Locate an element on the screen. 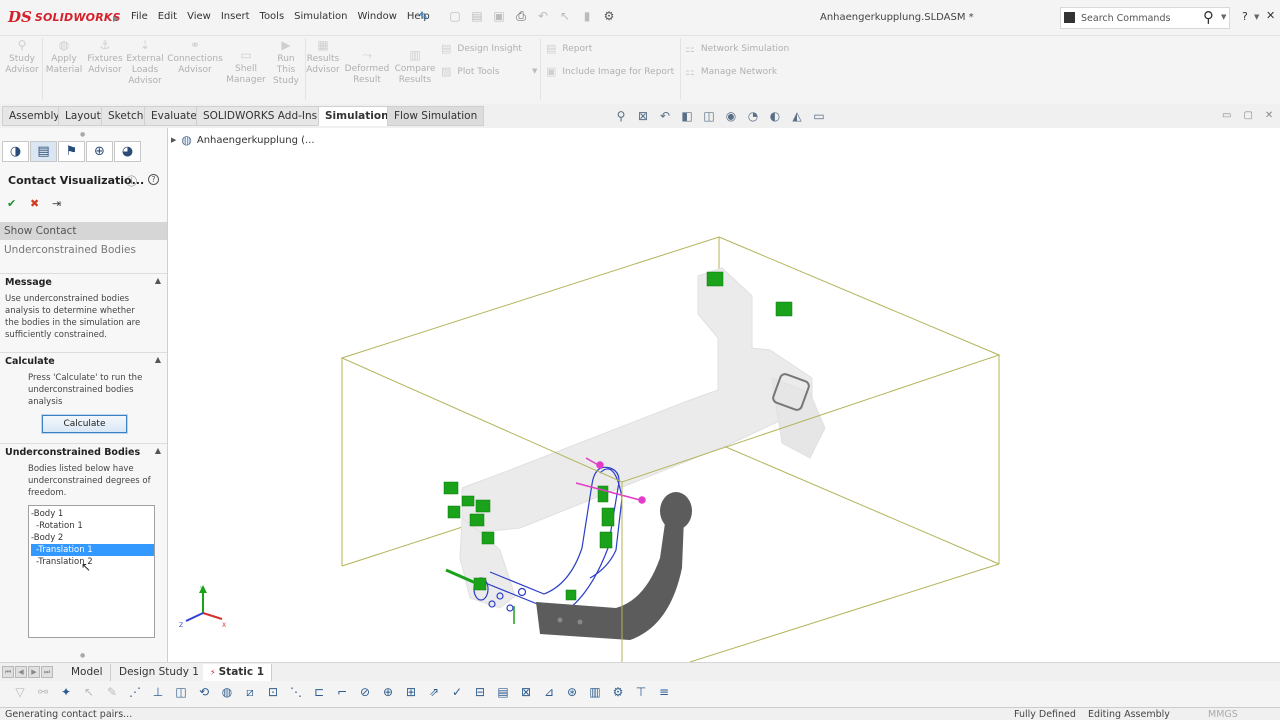  edit-appearance-icon: ◐ is located at coordinates (775, 116).